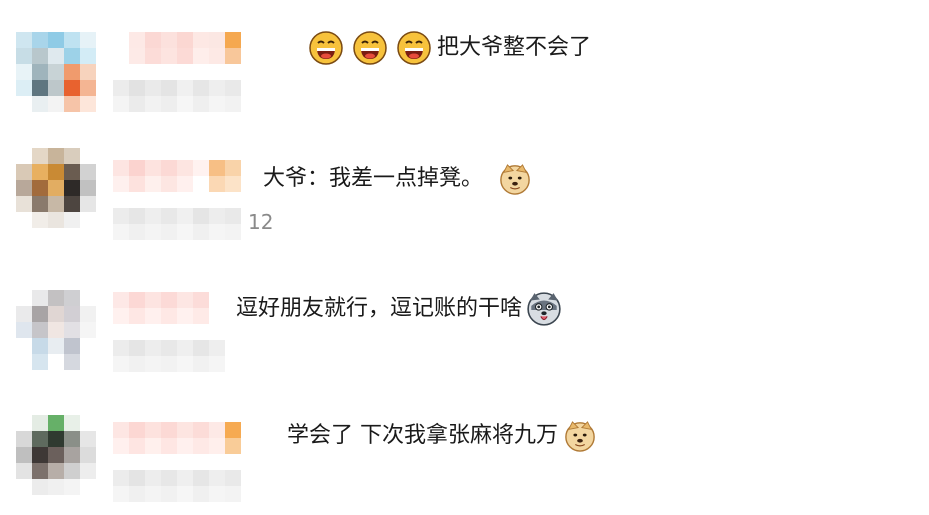 Image resolution: width=929 pixels, height=515 pixels. I want to click on comment-text: 把大爷整不会了, so click(450, 48).